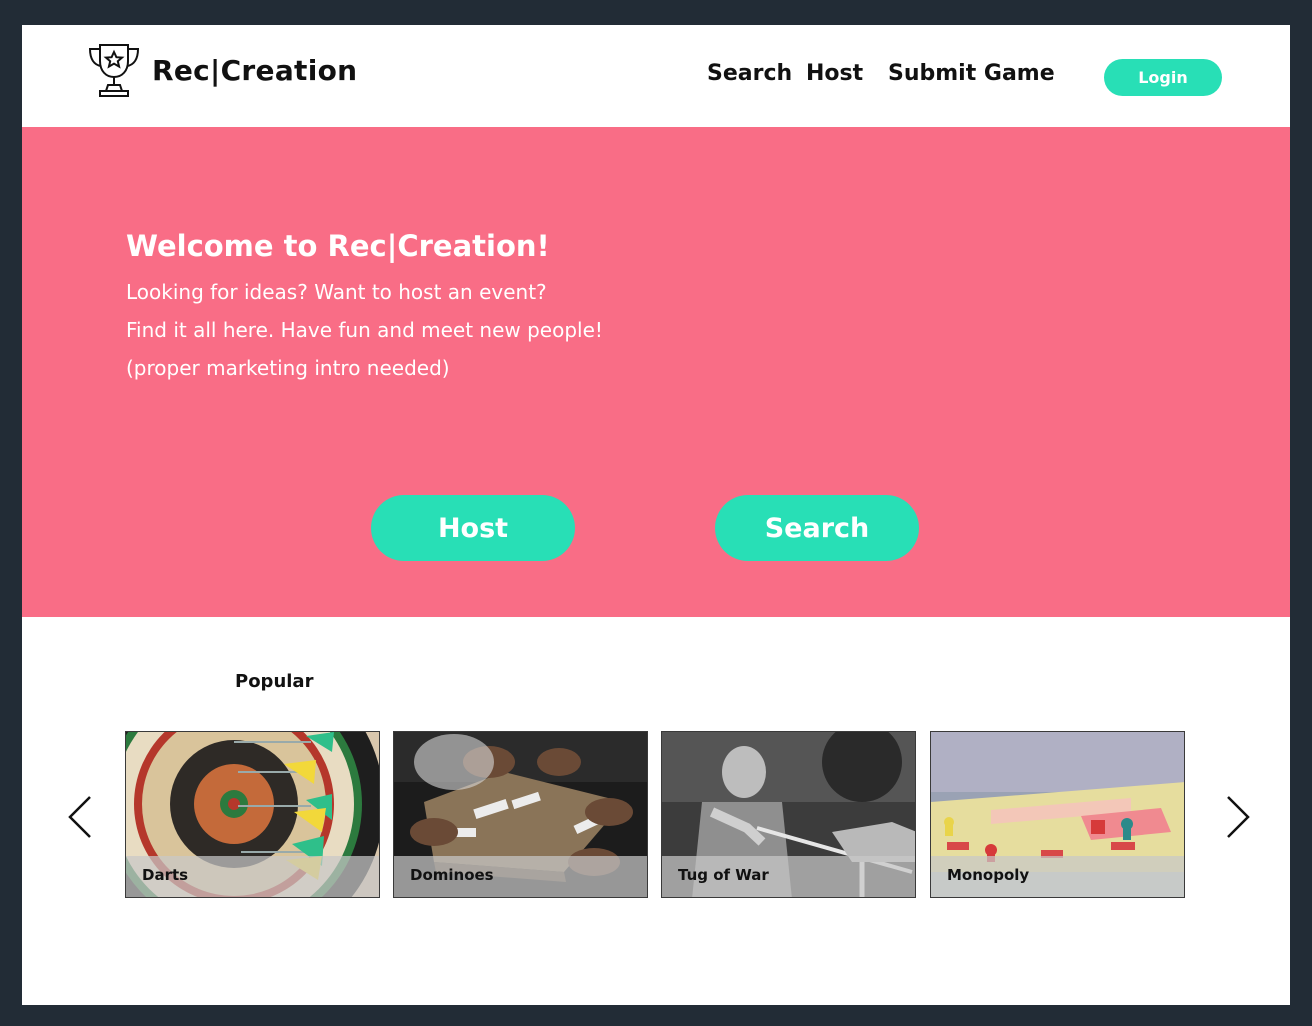 The height and width of the screenshot is (1026, 1312). I want to click on game-card-dominoes: Dominoes, so click(520, 814).